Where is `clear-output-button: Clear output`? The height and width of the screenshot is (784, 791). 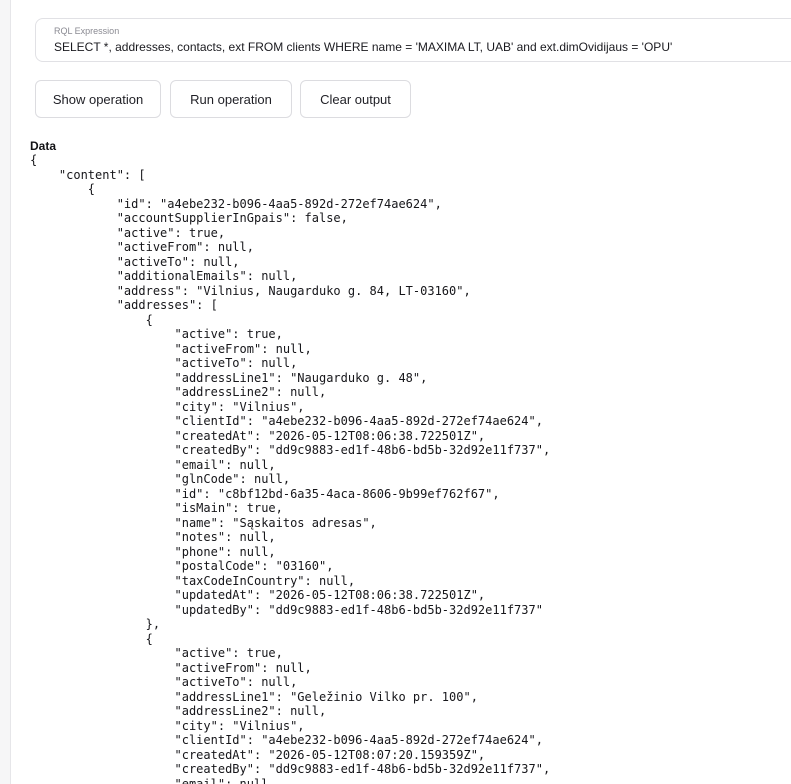 clear-output-button: Clear output is located at coordinates (355, 99).